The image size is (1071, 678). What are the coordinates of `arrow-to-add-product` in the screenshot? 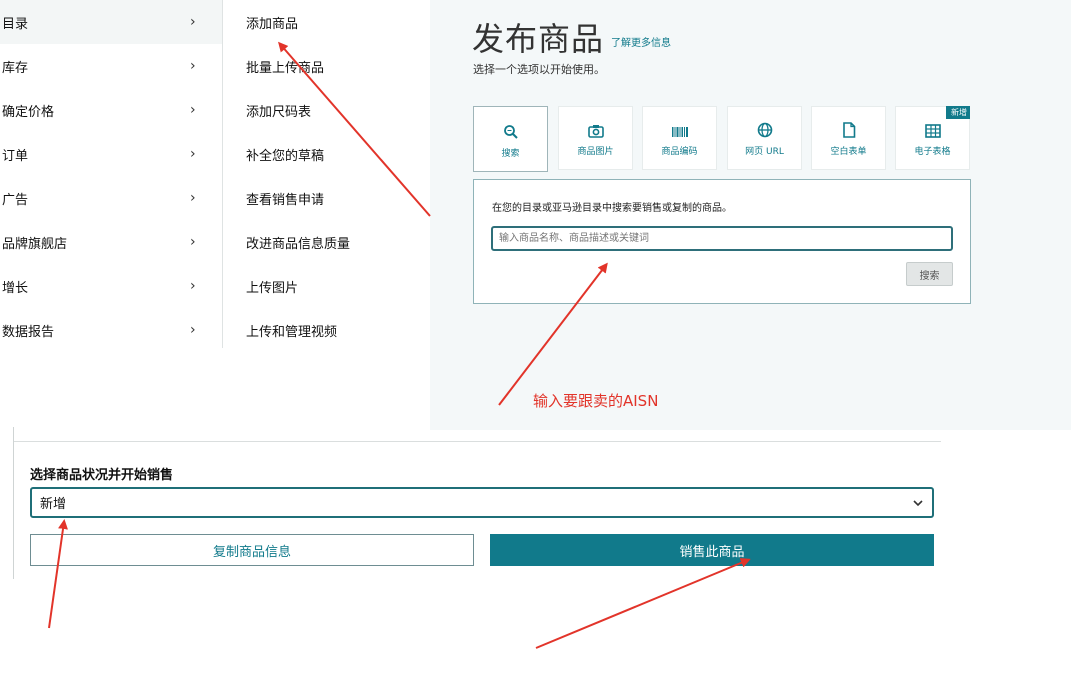 It's located at (354, 129).